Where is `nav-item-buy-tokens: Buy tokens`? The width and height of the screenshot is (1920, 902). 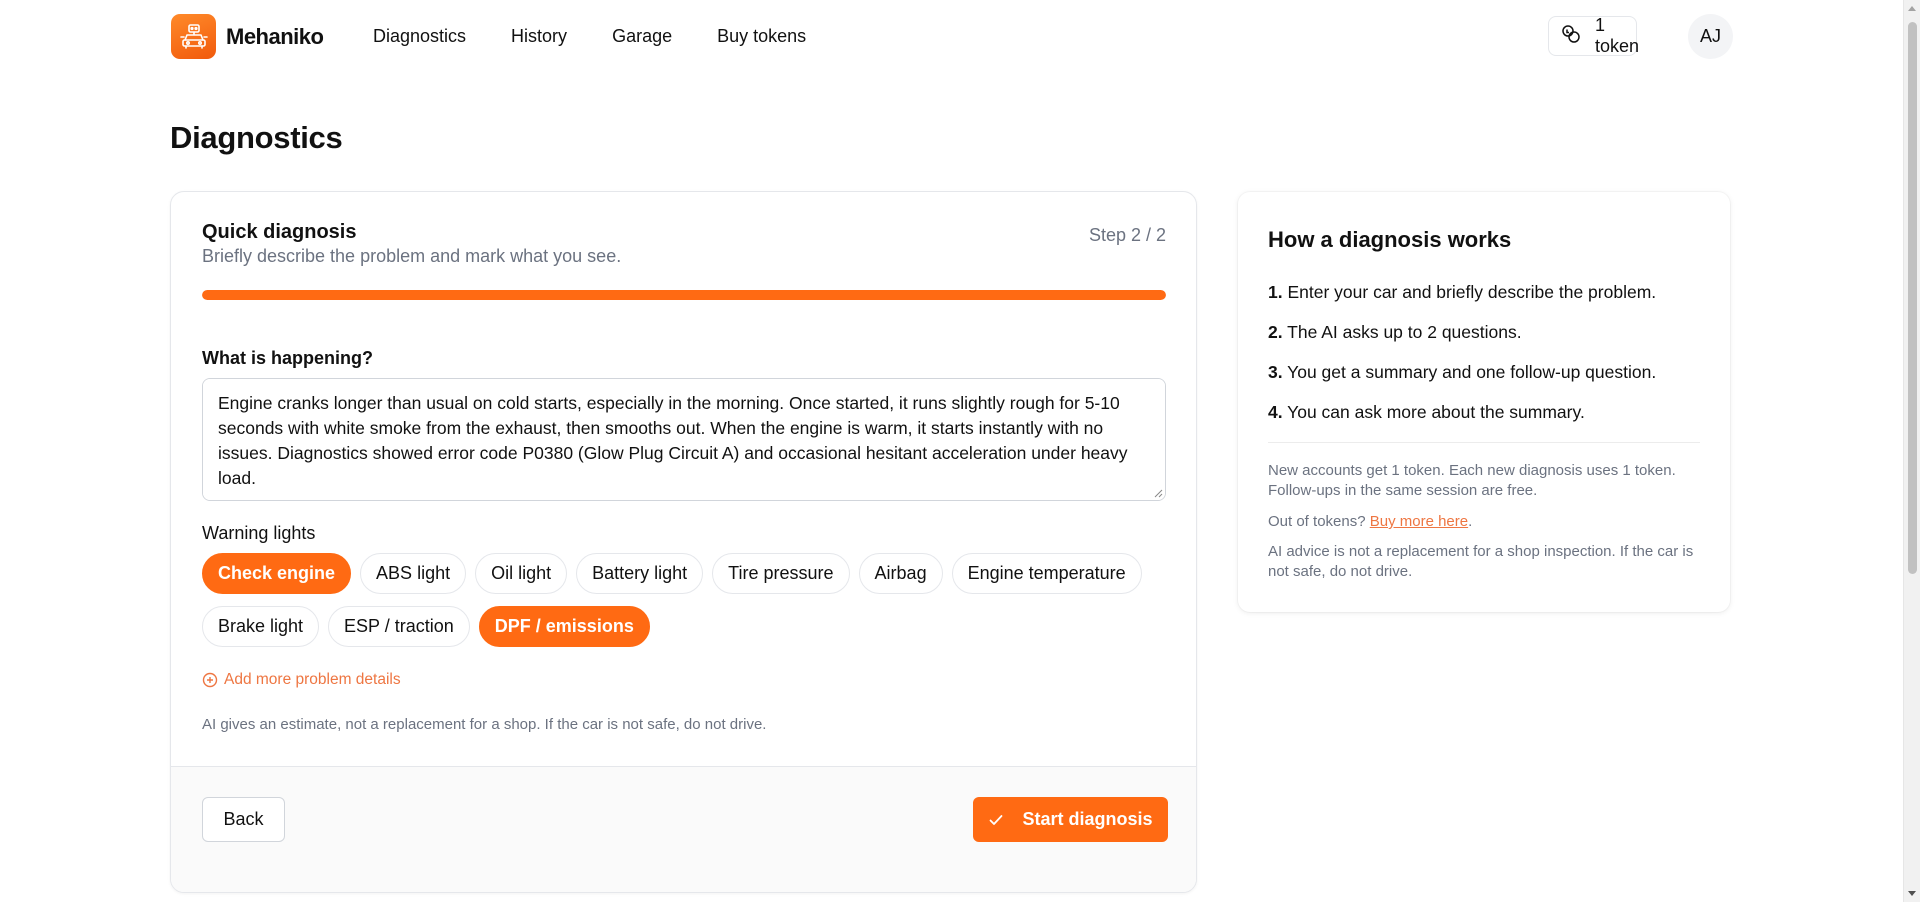 nav-item-buy-tokens: Buy tokens is located at coordinates (761, 36).